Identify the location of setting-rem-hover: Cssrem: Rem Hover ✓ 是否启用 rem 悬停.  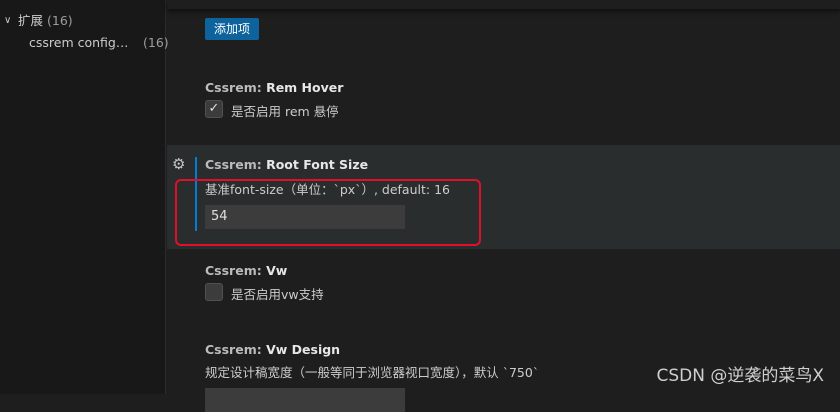
(503, 105).